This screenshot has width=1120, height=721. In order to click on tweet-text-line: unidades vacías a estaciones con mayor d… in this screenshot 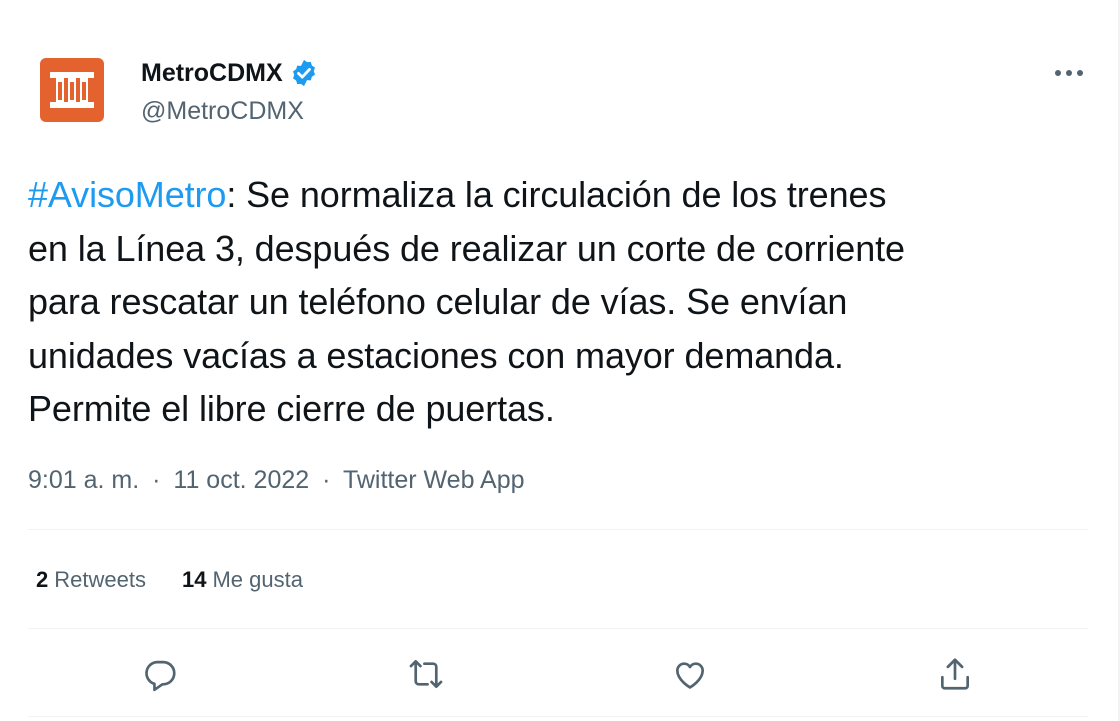, I will do `click(436, 355)`.